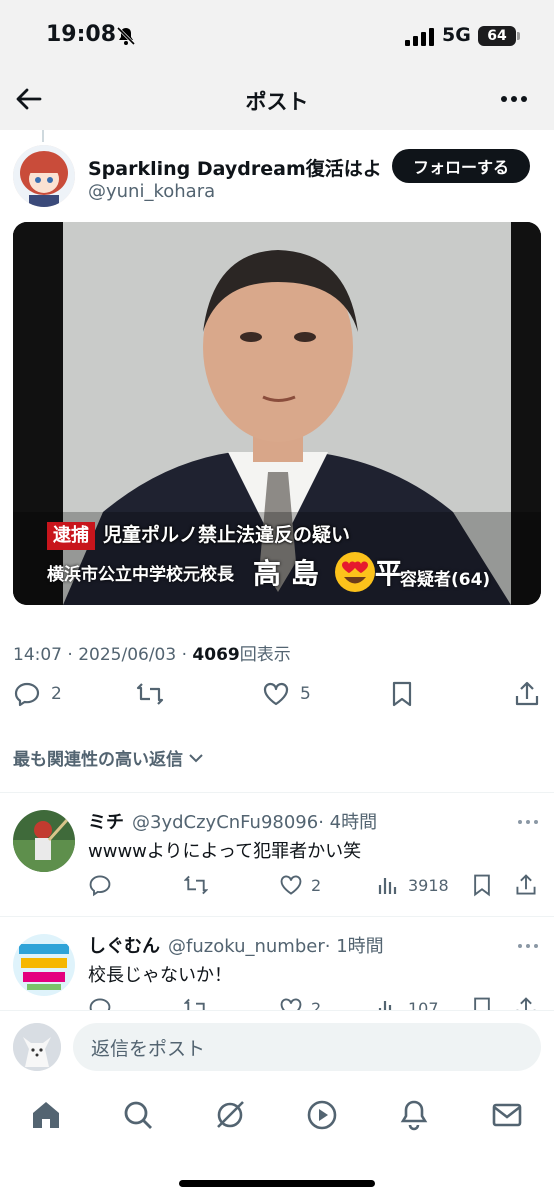 Image resolution: width=554 pixels, height=1200 pixels. I want to click on post-views-label: 回表示, so click(265, 655).